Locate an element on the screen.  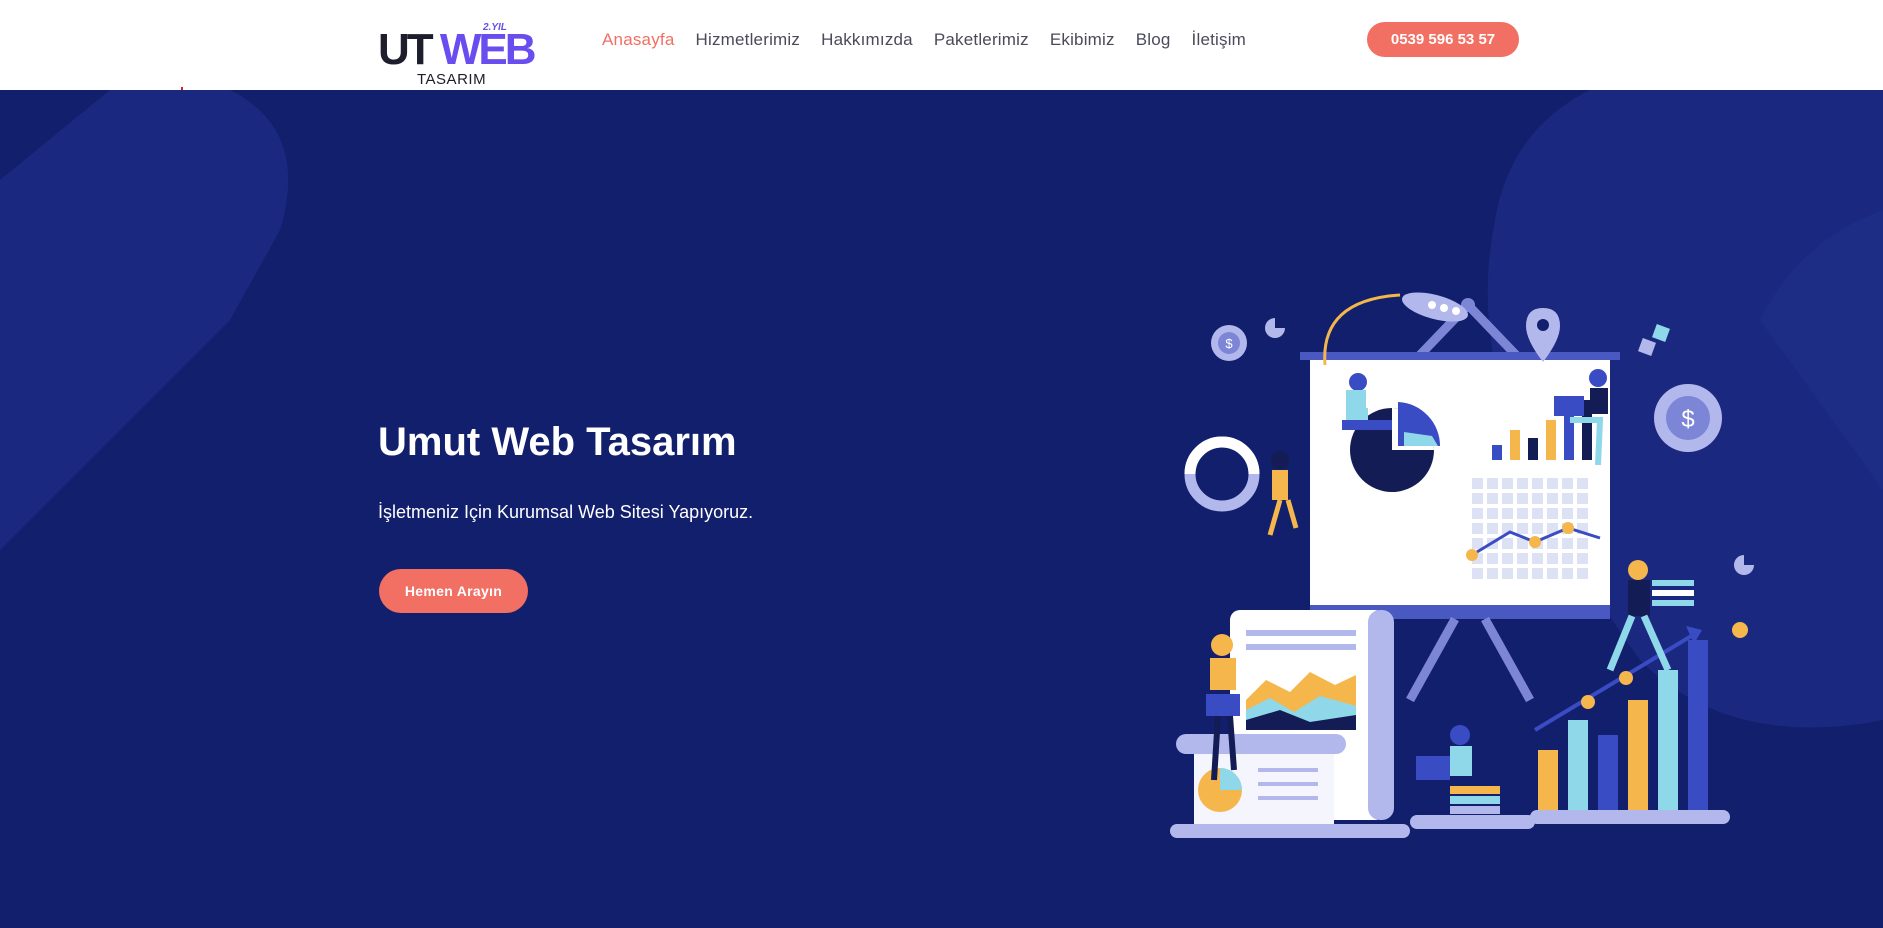
logo-prefix: UT is located at coordinates (406, 49).